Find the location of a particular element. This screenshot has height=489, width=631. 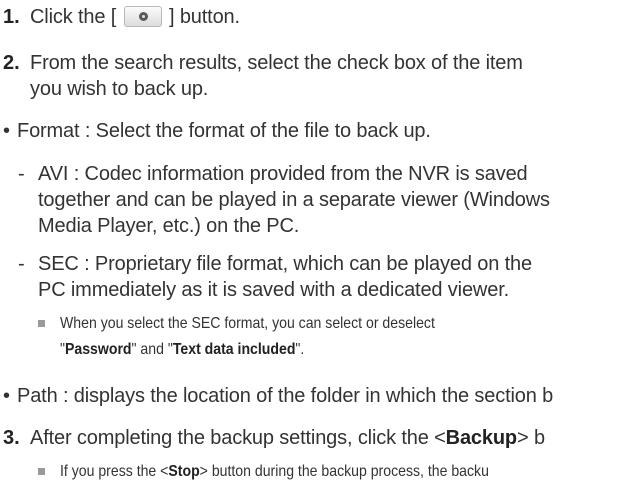

step-3-text-after: > b is located at coordinates (531, 438).